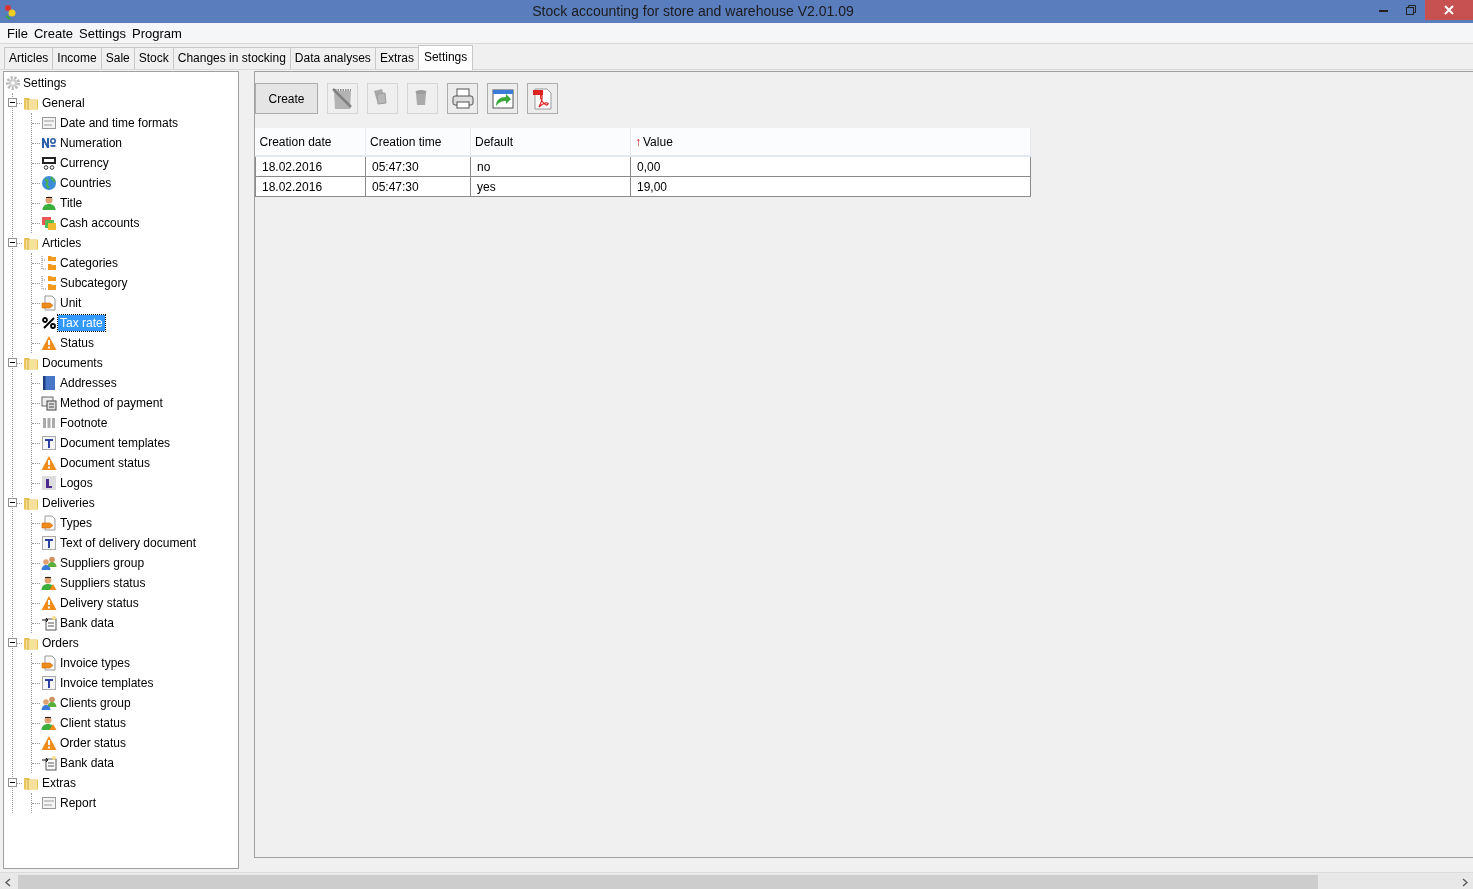  Describe the element at coordinates (286, 98) in the screenshot. I see `create-button: Create` at that location.